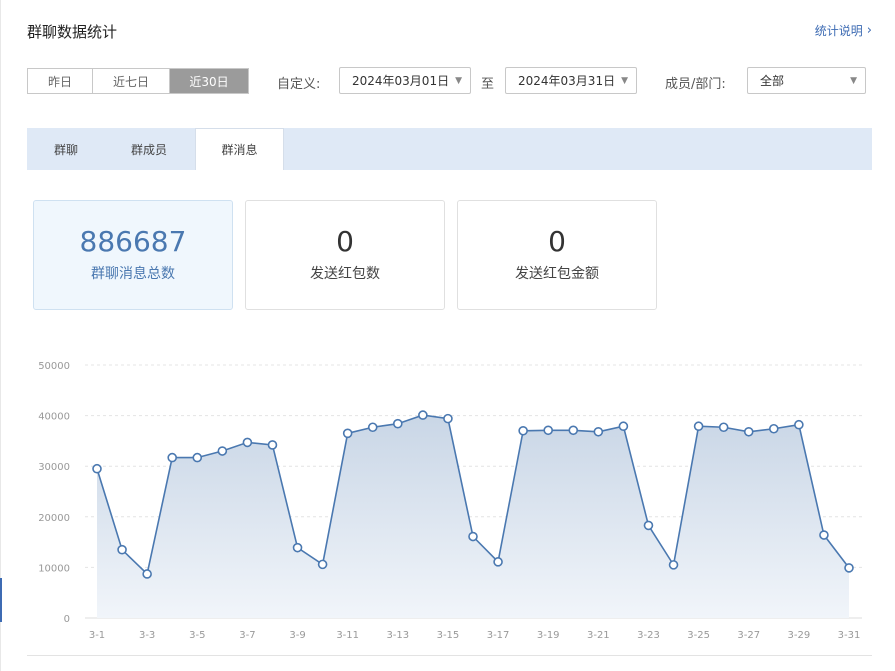 The width and height of the screenshot is (895, 671). I want to click on y-tick-label: 30000, so click(54, 467).